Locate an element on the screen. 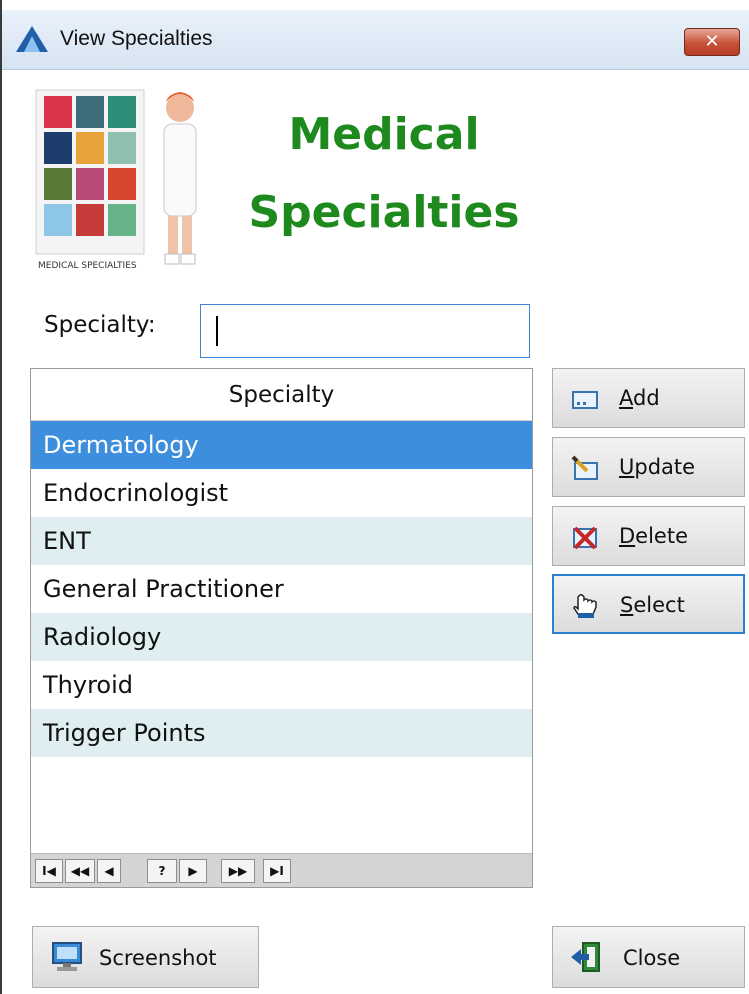 The image size is (749, 994). screenshot-button: Screenshot is located at coordinates (145, 957).